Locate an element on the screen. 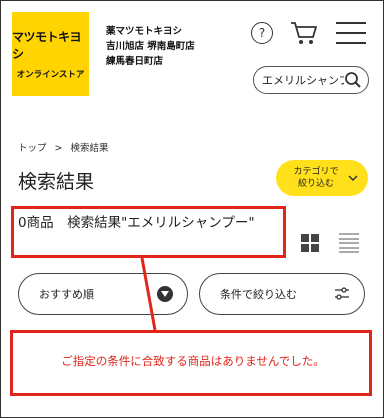  chevron-down-icon is located at coordinates (353, 178).